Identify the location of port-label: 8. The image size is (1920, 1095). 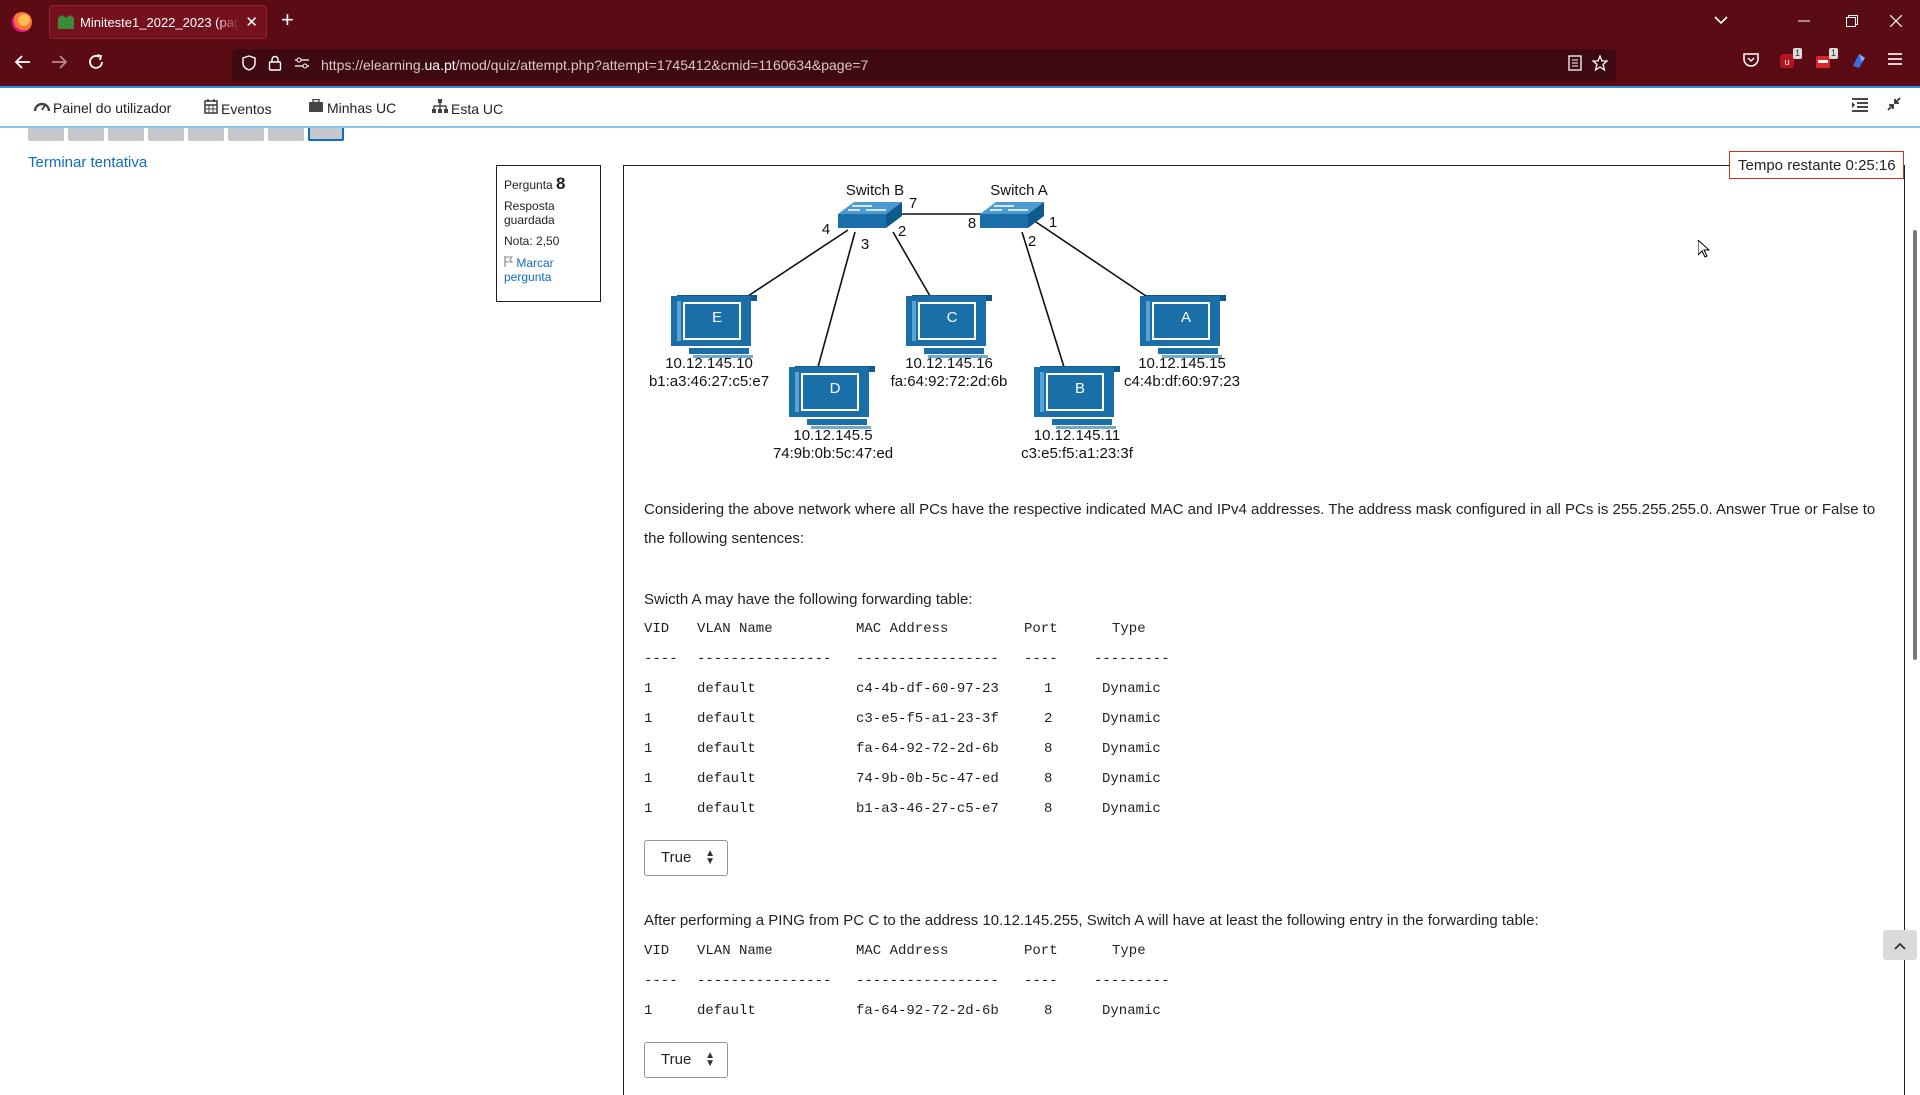
(972, 223).